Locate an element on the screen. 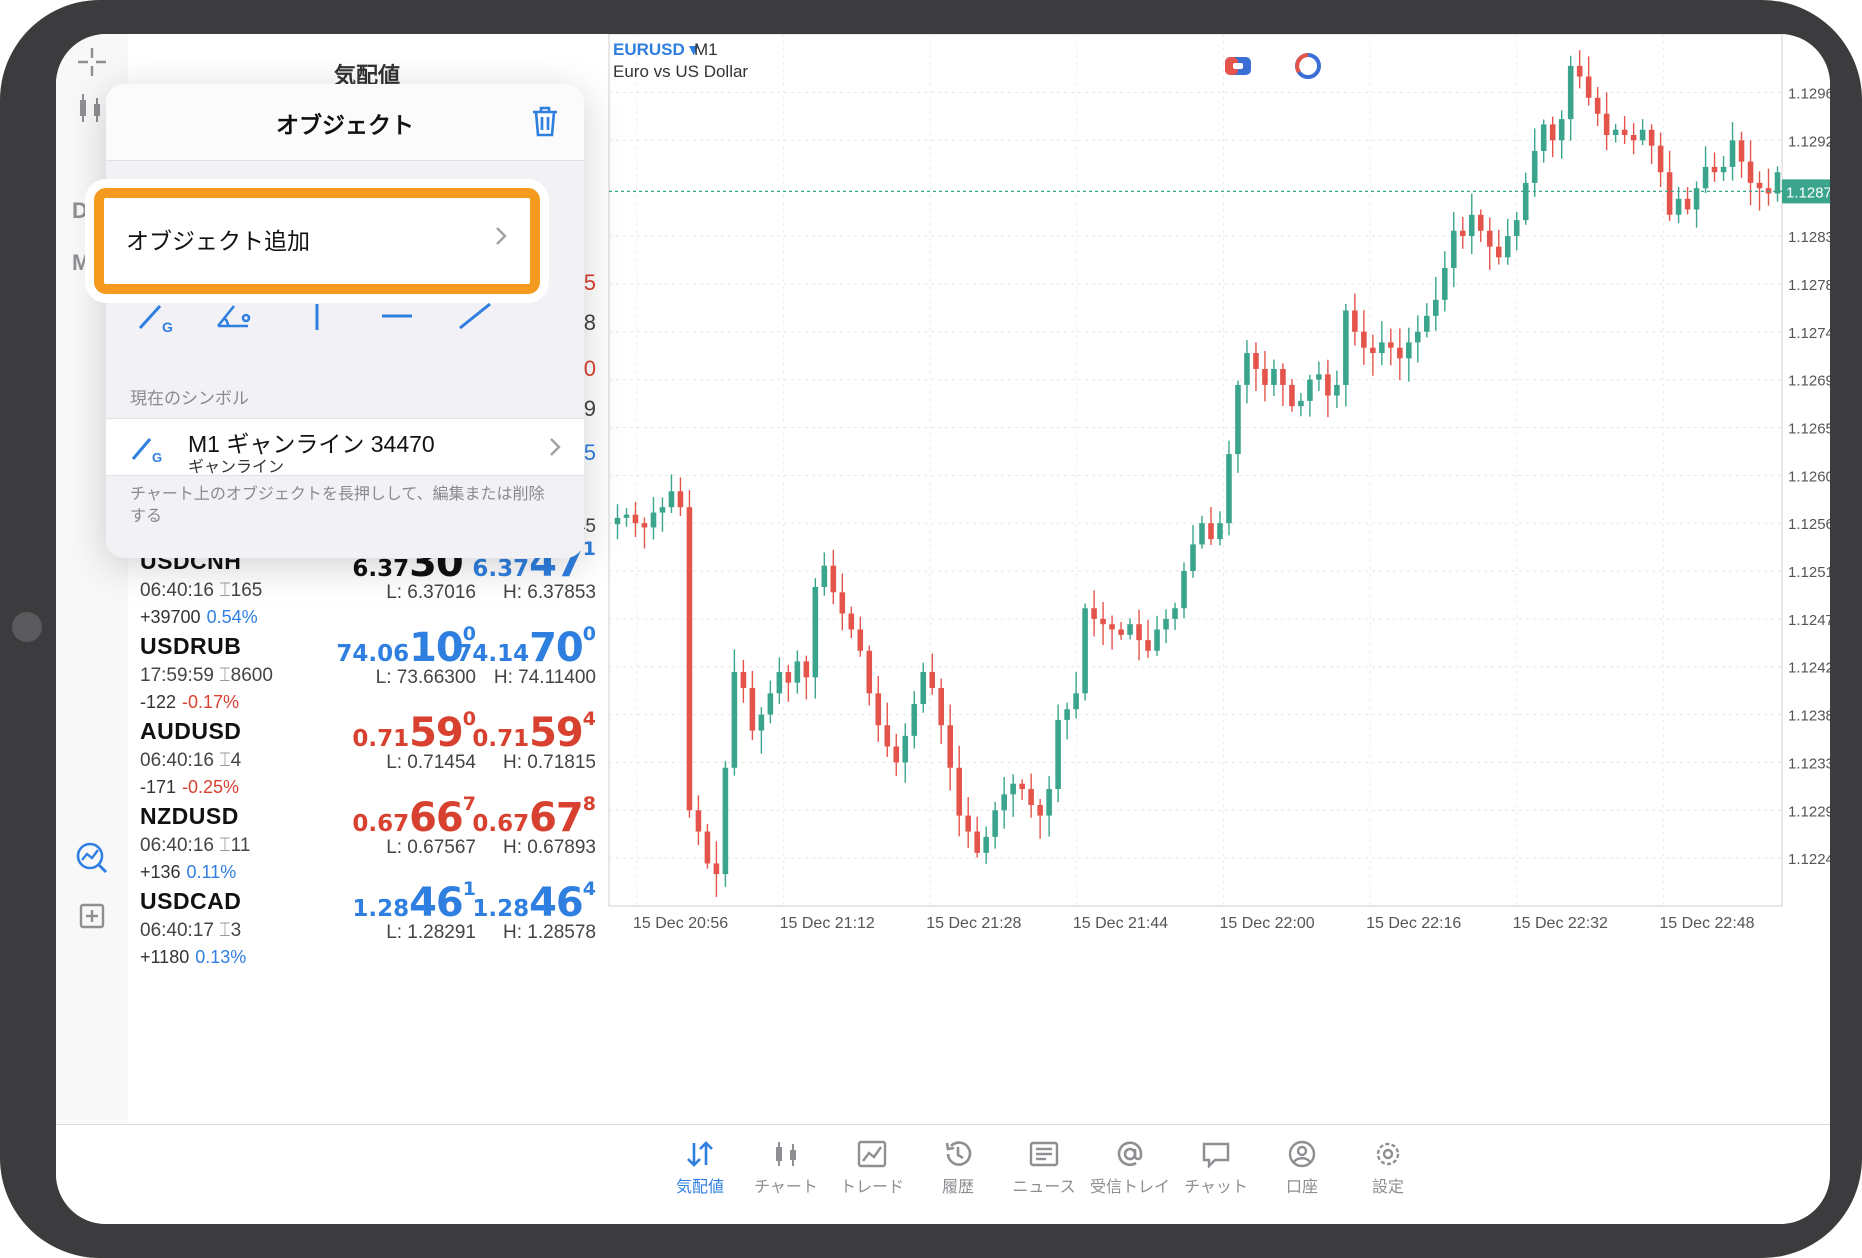 The width and height of the screenshot is (1862, 1258). y-tick-label: 1.12695 is located at coordinates (1809, 381).